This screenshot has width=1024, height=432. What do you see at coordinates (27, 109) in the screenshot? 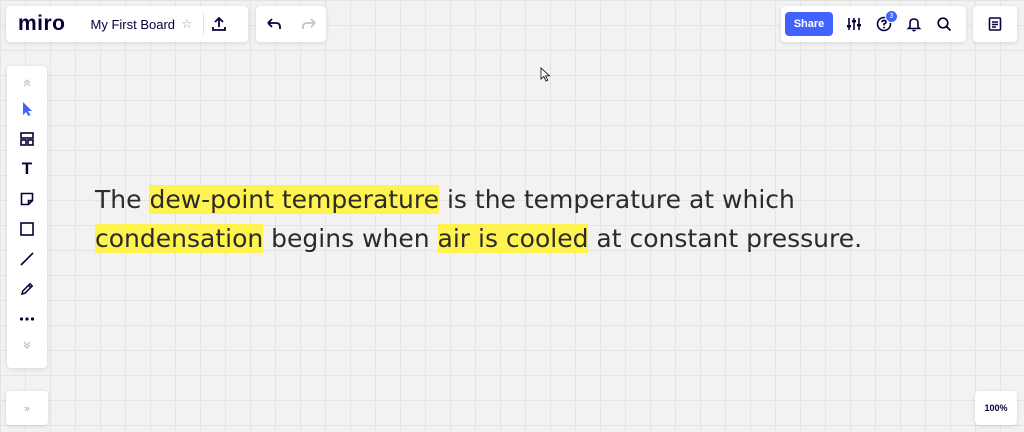
I see `select-cursor-icon` at bounding box center [27, 109].